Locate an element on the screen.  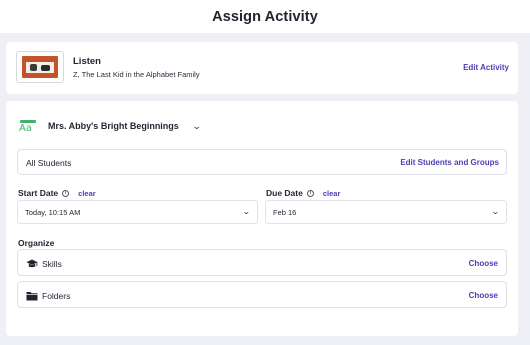
page-title: Assign Activity is located at coordinates (265, 16).